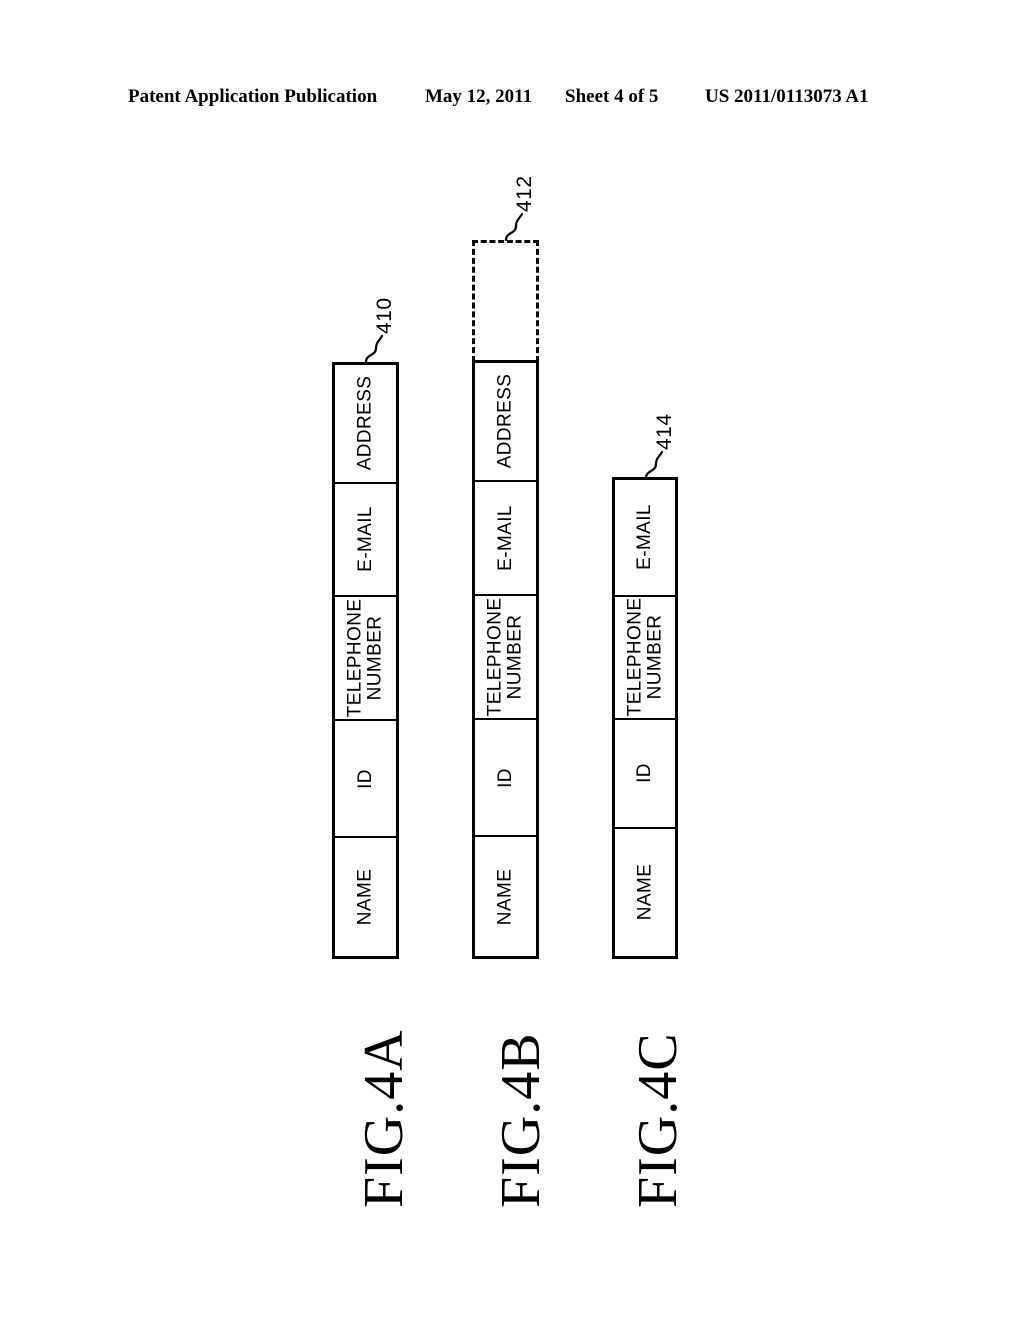 The height and width of the screenshot is (1320, 1024). I want to click on figure-4a-cell-name: NAME, so click(365, 897).